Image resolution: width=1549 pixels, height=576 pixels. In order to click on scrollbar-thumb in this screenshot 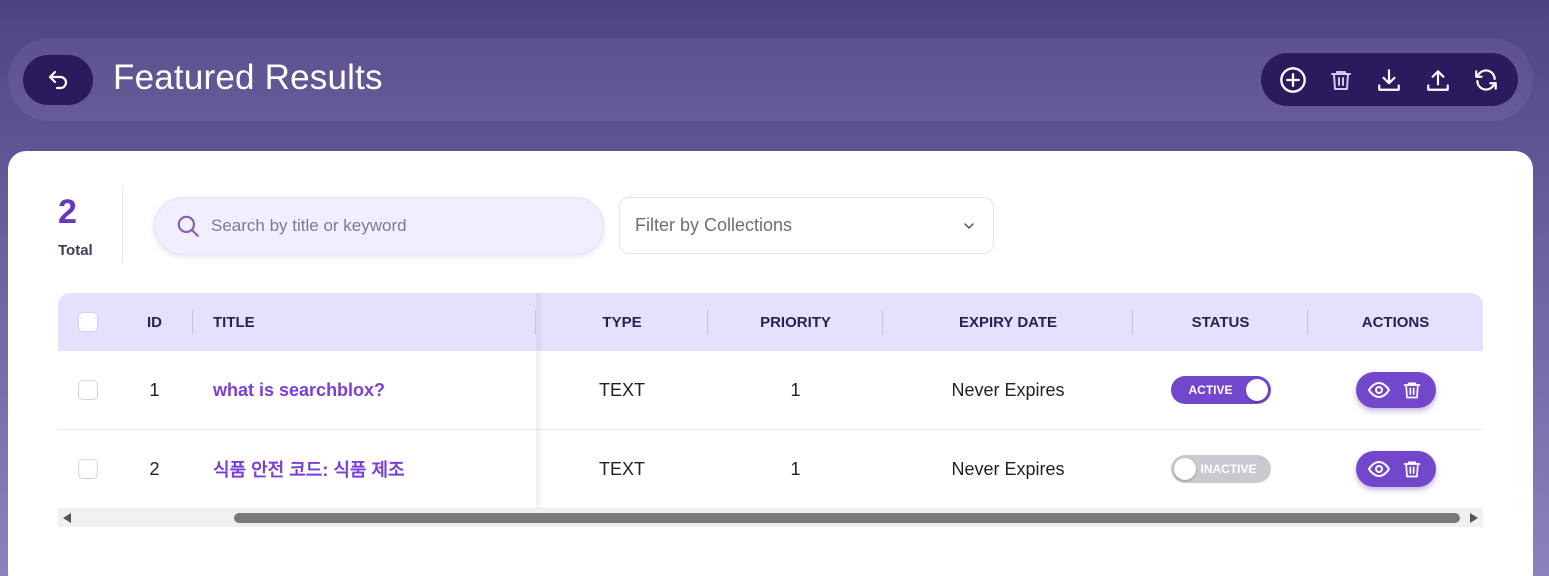, I will do `click(847, 518)`.